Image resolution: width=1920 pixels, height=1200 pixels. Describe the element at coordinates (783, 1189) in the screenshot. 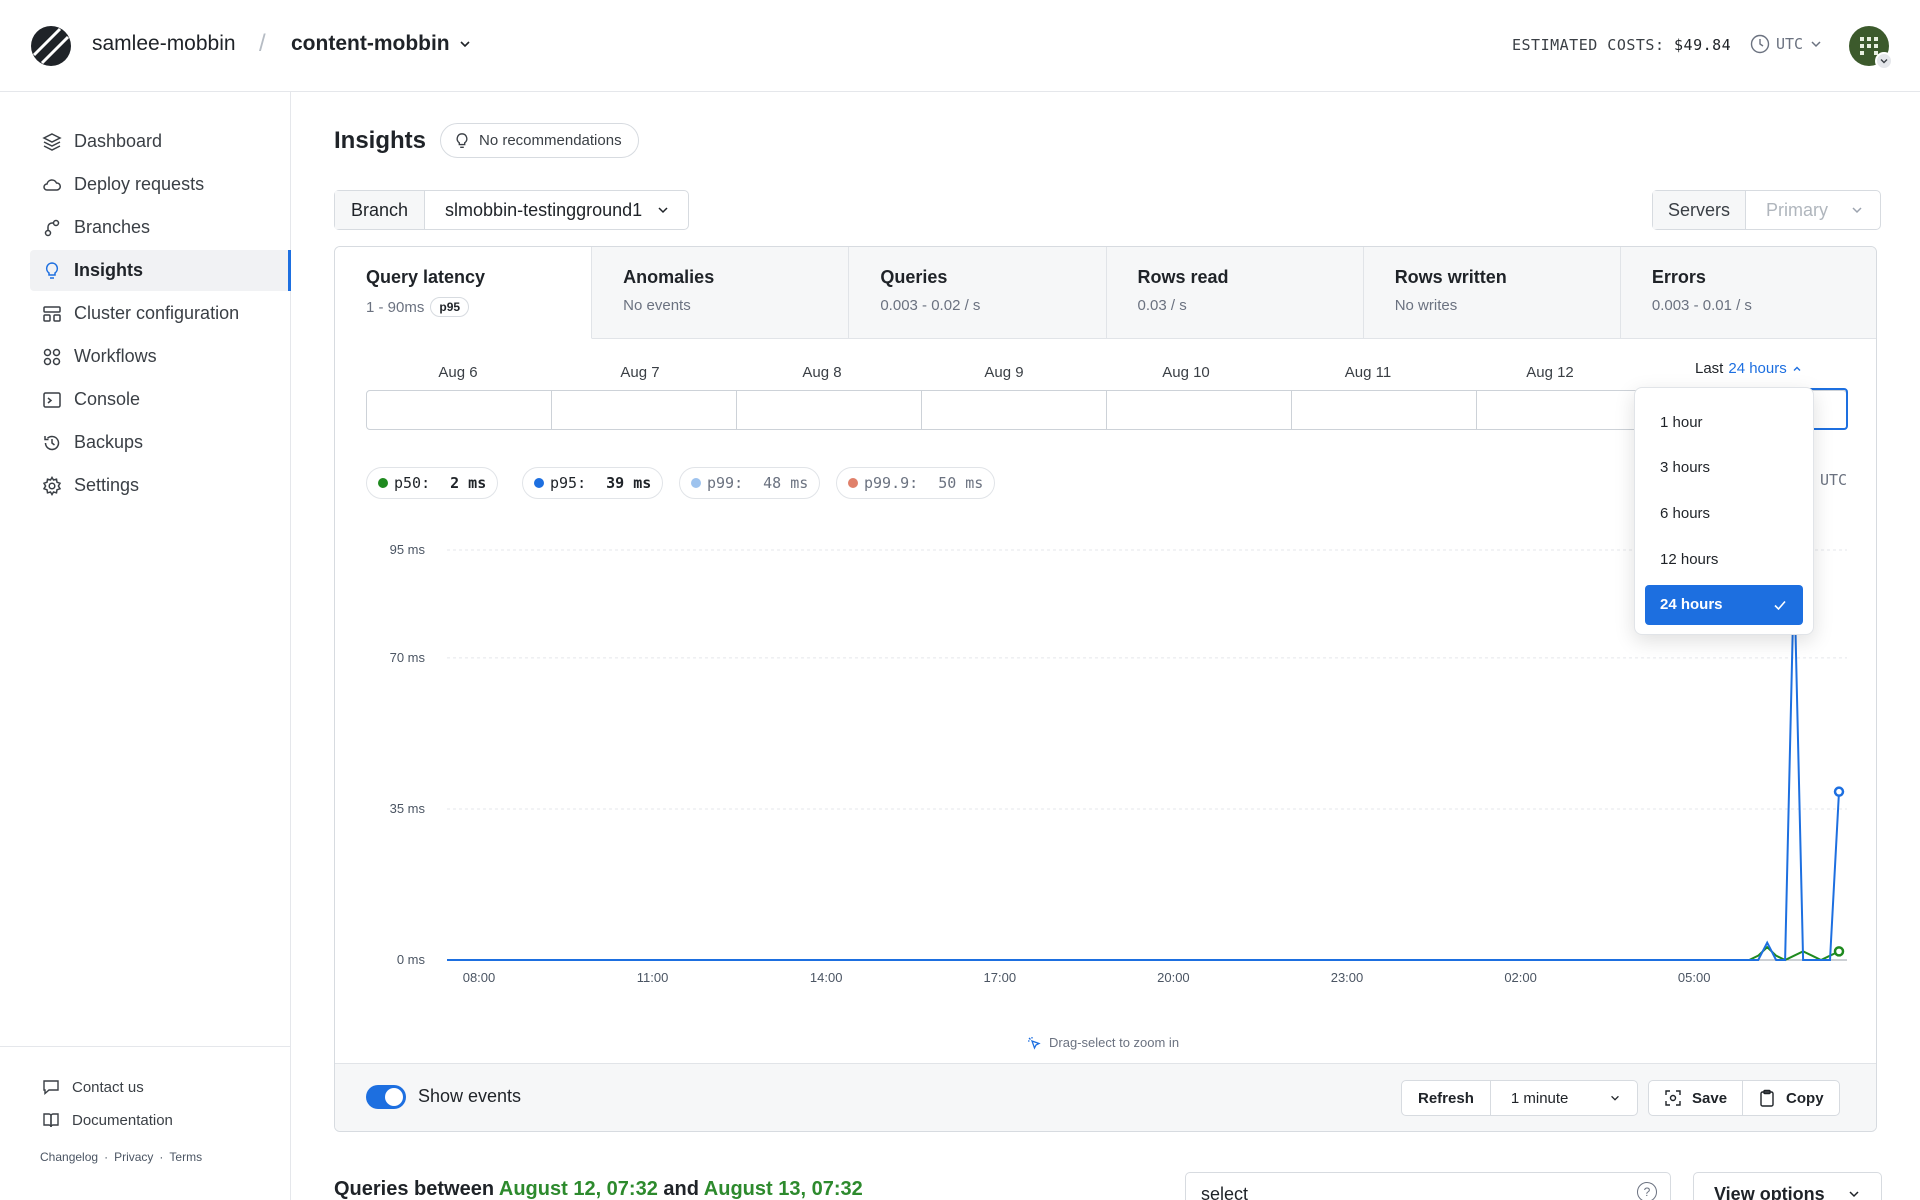

I see `queries-end-time: August 13, 07:32` at that location.